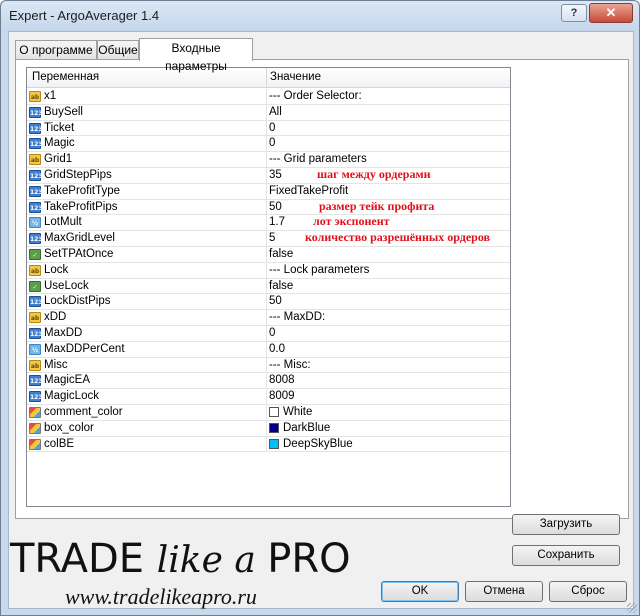 This screenshot has height=616, width=640. I want to click on parameter-row-LockDistPips: 123 LockDistPips 50, so click(268, 302).